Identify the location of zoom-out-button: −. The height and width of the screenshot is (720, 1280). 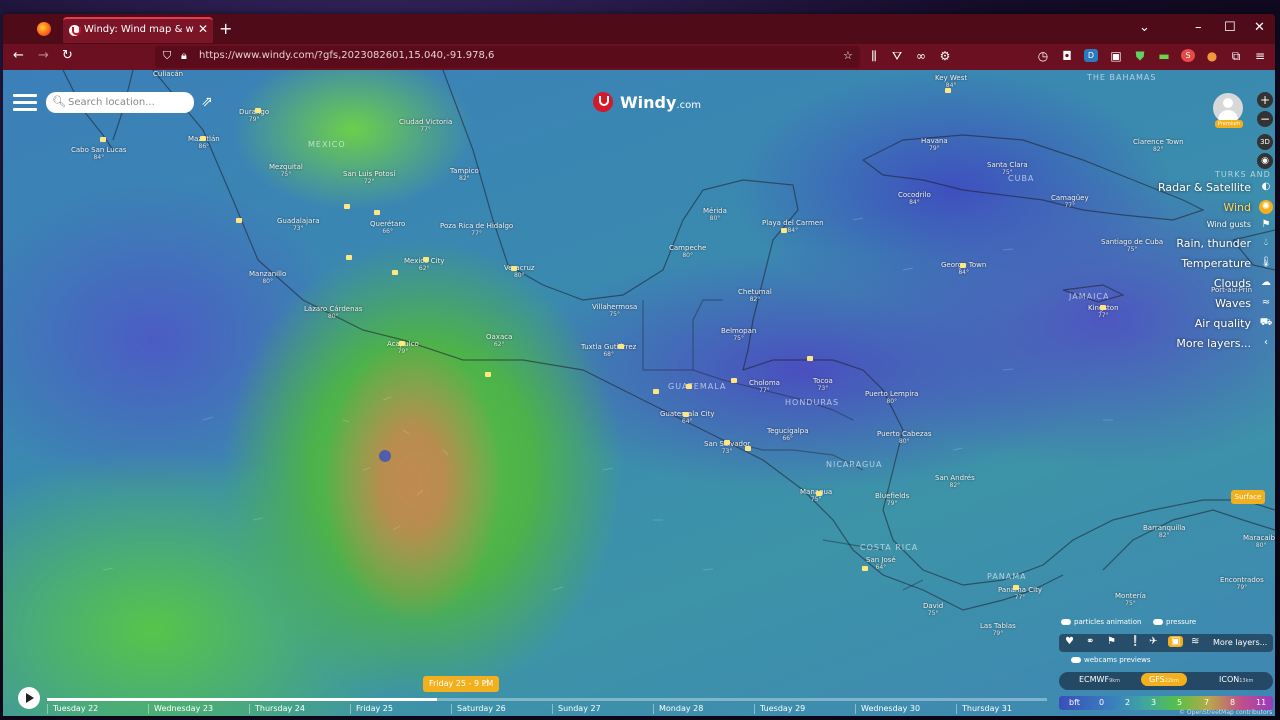
(1265, 119).